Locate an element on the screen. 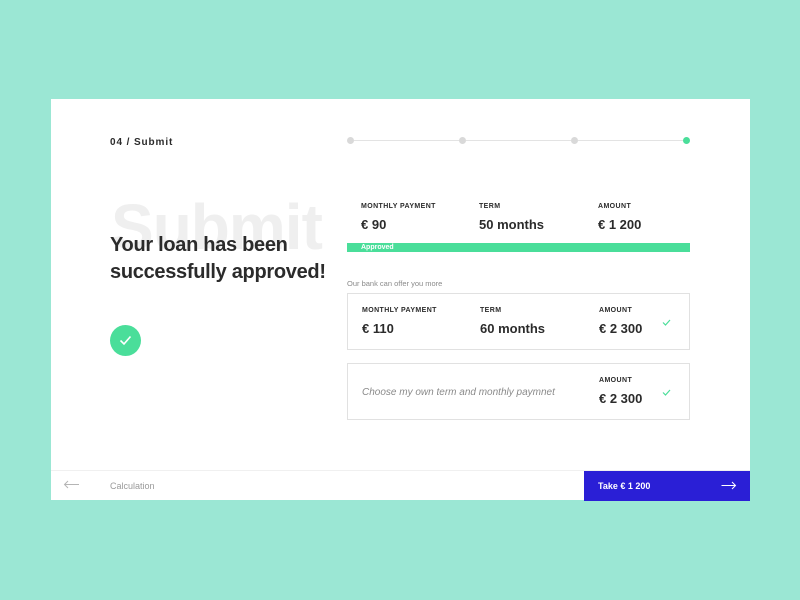 The image size is (800, 600). step-label: 04 / Submit is located at coordinates (142, 142).